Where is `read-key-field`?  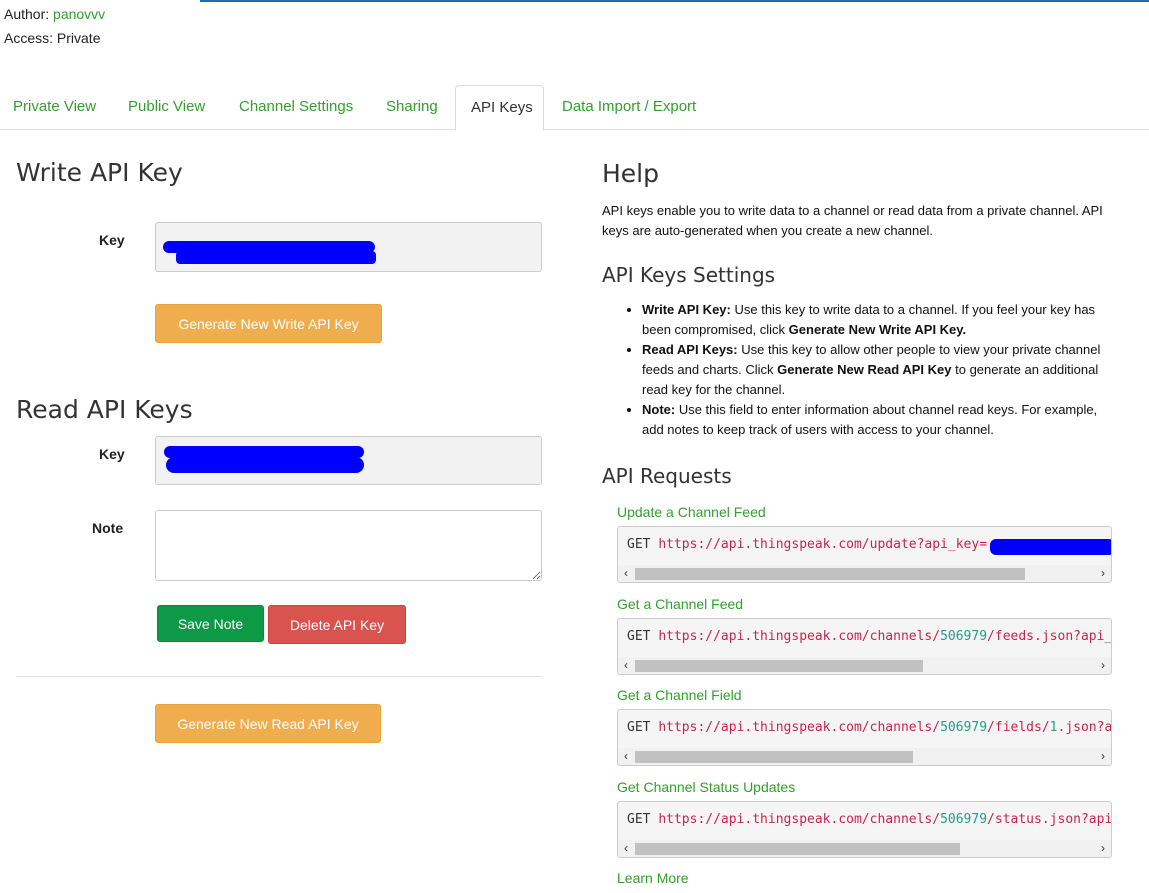
read-key-field is located at coordinates (348, 460).